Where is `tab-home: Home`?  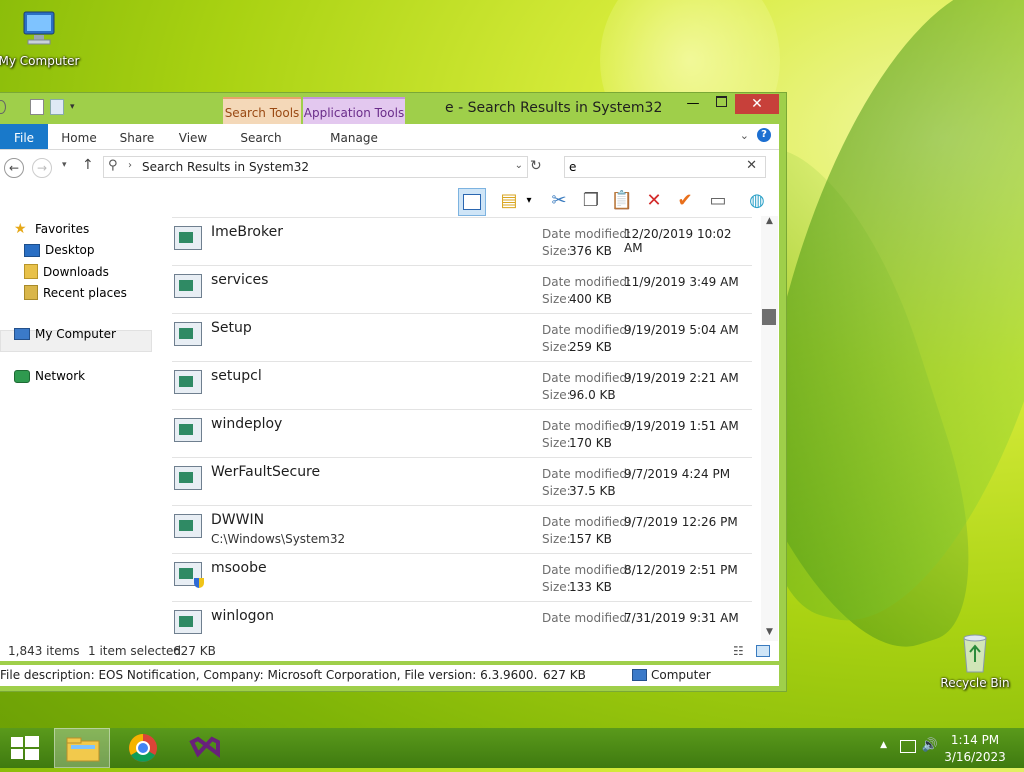 tab-home: Home is located at coordinates (79, 136).